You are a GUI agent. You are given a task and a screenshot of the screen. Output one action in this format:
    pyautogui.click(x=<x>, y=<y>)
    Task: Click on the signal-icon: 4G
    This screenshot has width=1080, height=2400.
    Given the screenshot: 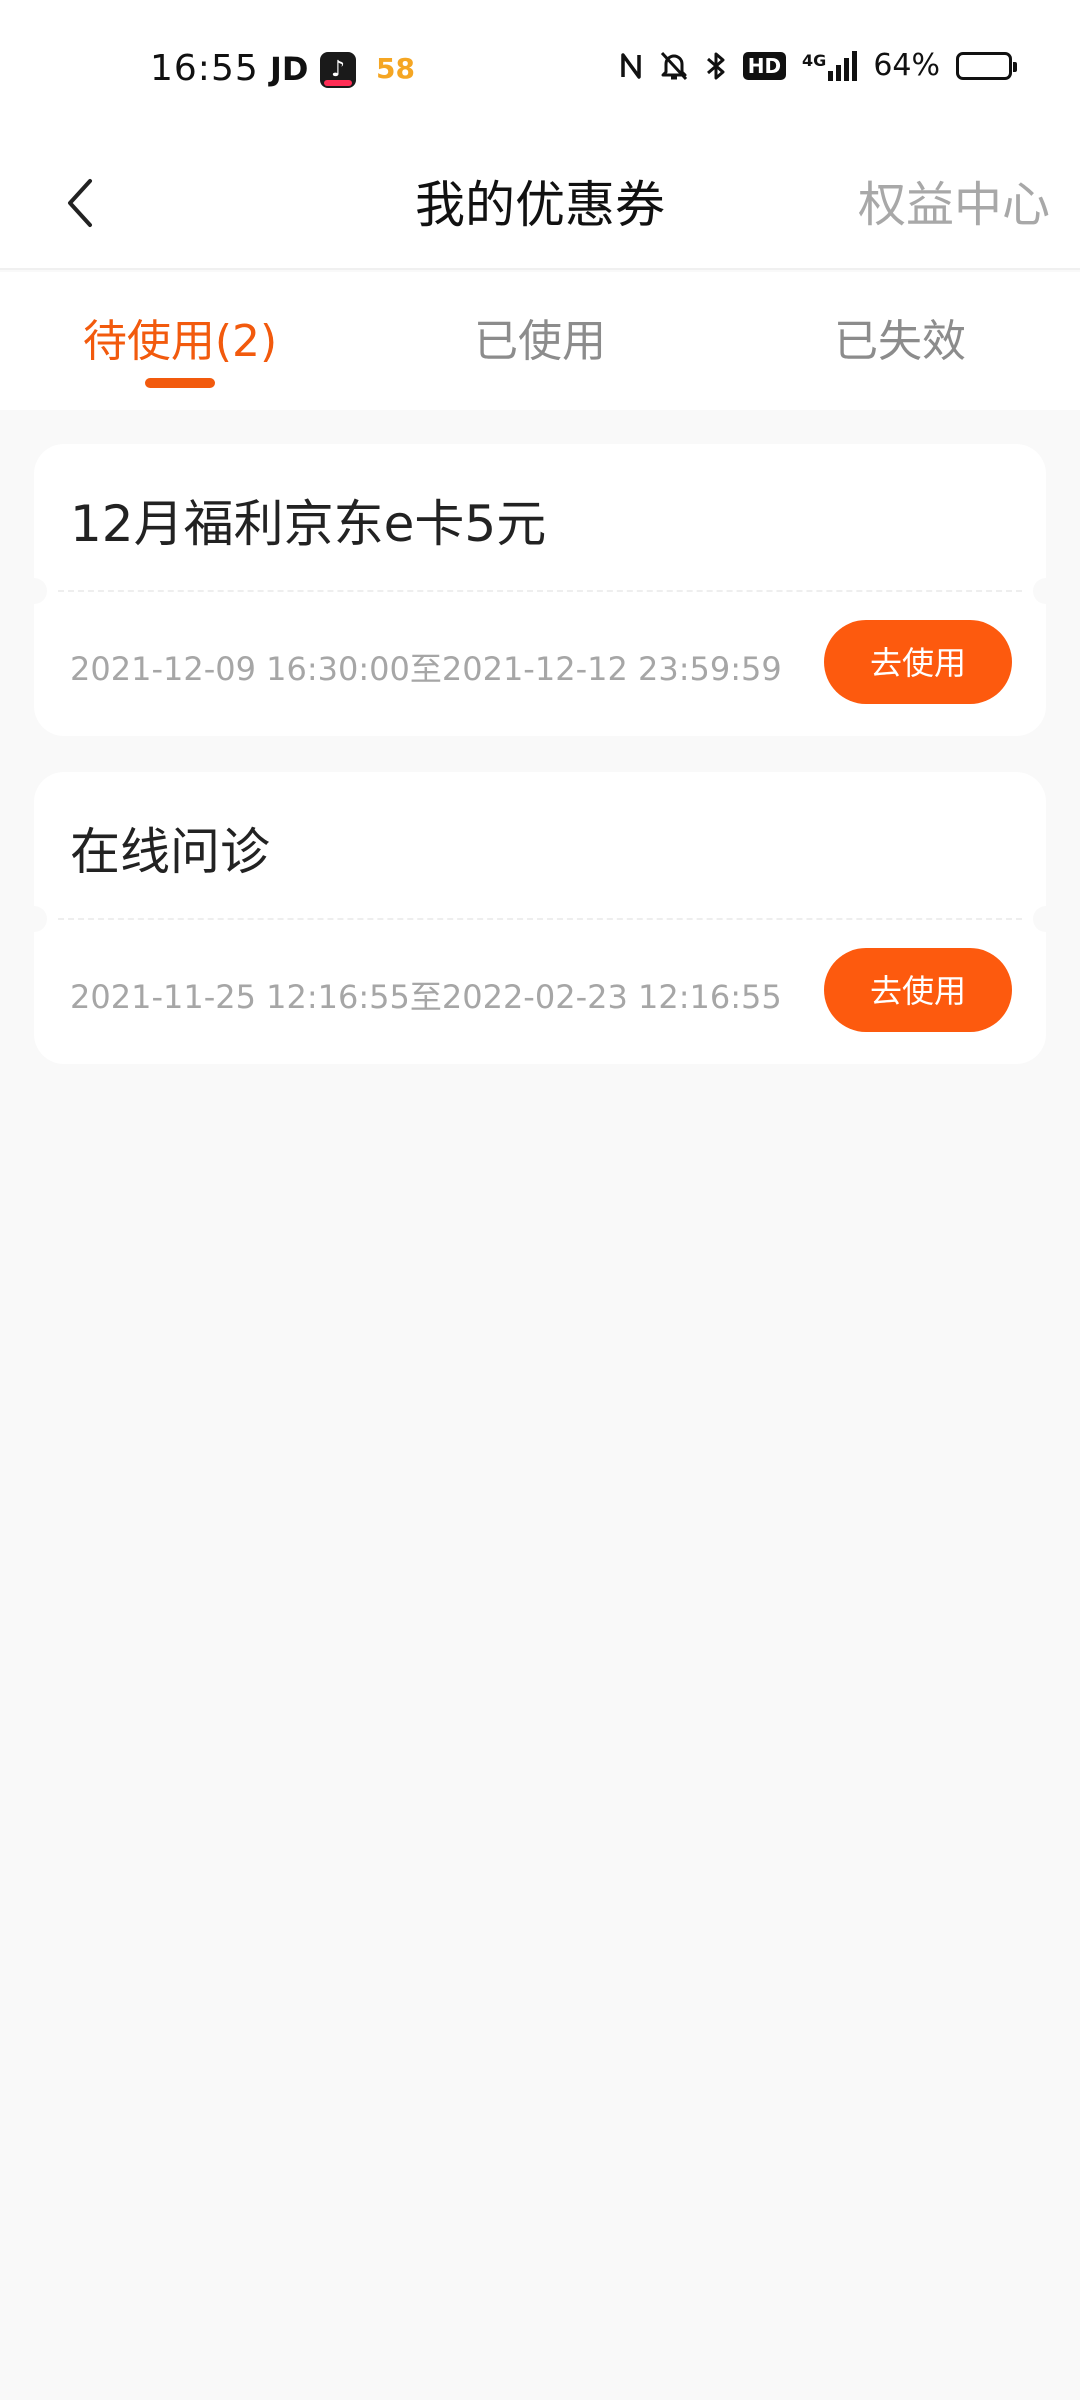 What is the action you would take?
    pyautogui.click(x=830, y=65)
    